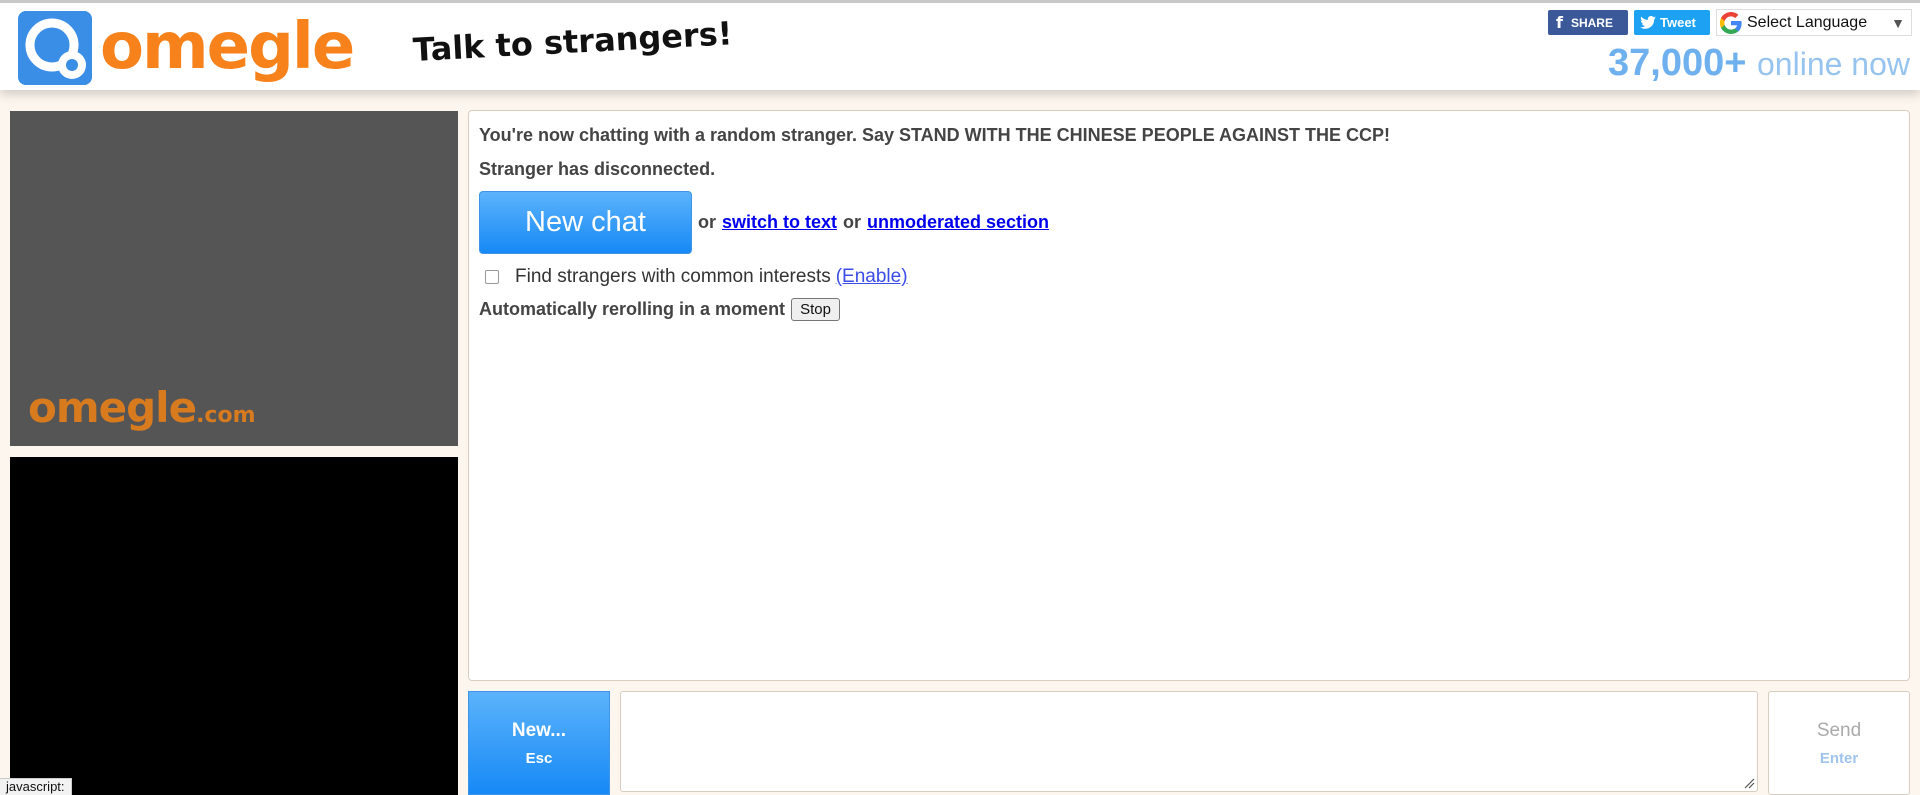  I want to click on message-input, so click(1189, 741).